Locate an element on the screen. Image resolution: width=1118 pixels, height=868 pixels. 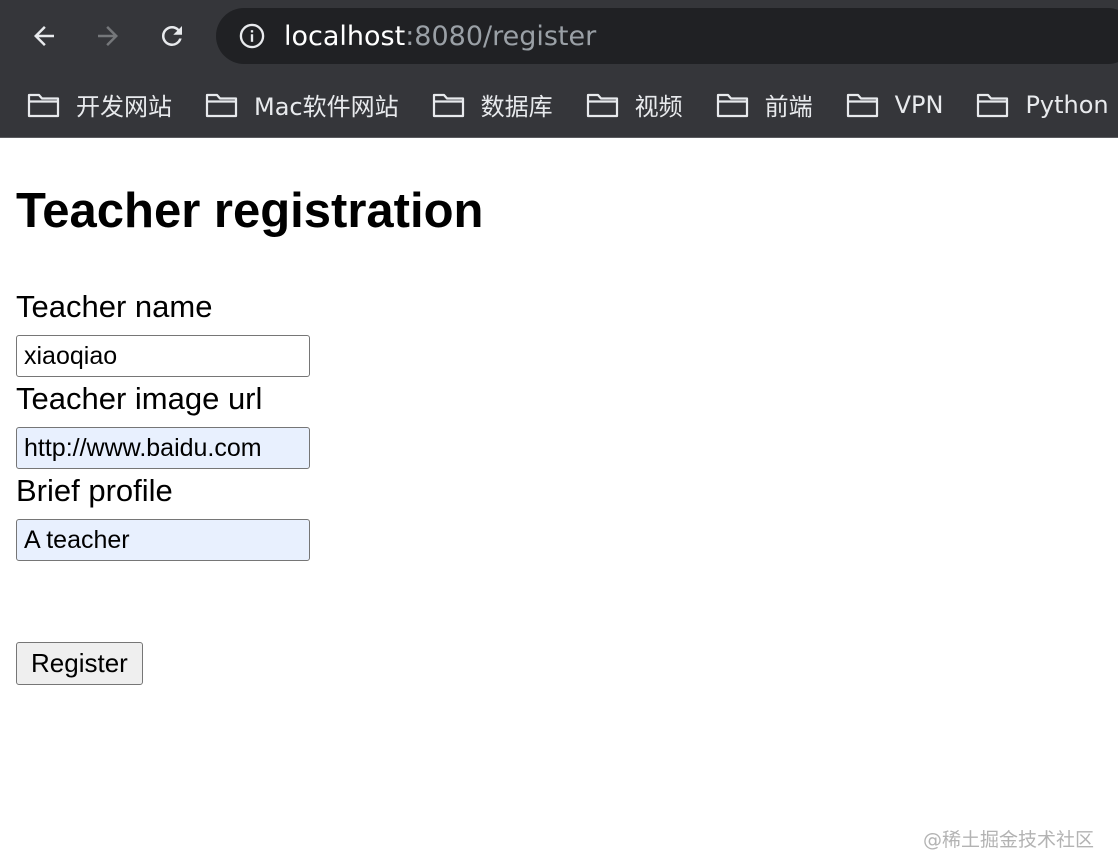
info-icon is located at coordinates (252, 36).